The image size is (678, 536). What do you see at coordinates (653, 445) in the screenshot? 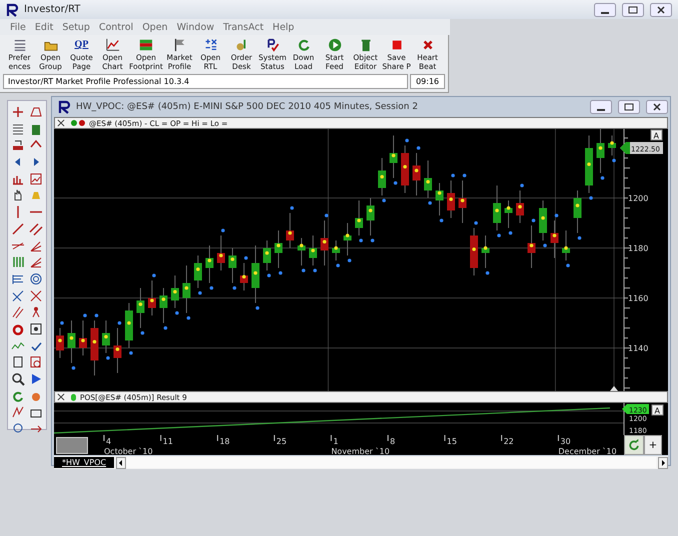
I see `zoom-in-button: +` at bounding box center [653, 445].